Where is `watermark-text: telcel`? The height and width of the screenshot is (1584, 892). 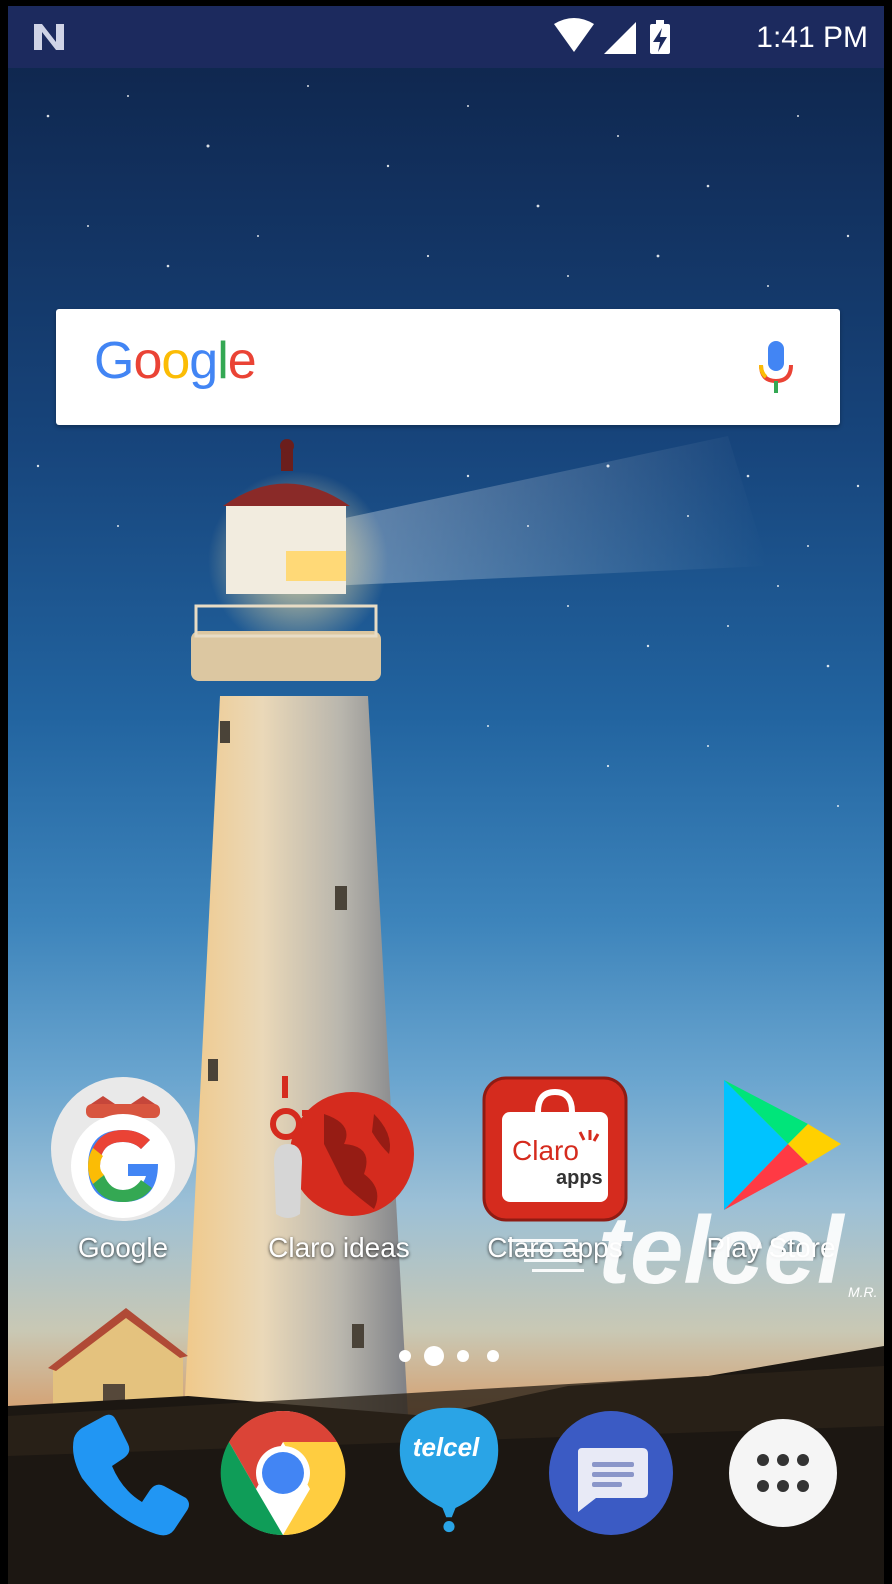
watermark-text: telcel is located at coordinates (722, 1251).